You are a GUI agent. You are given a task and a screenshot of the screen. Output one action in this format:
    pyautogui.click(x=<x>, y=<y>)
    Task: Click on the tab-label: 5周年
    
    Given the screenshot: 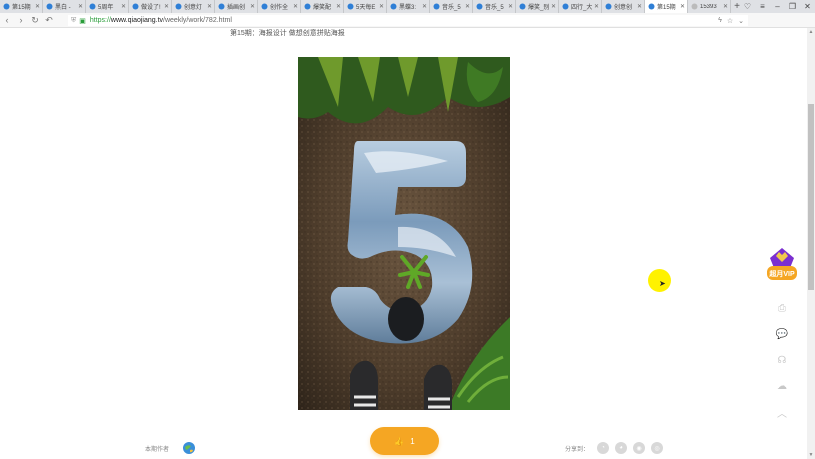 What is the action you would take?
    pyautogui.click(x=106, y=8)
    